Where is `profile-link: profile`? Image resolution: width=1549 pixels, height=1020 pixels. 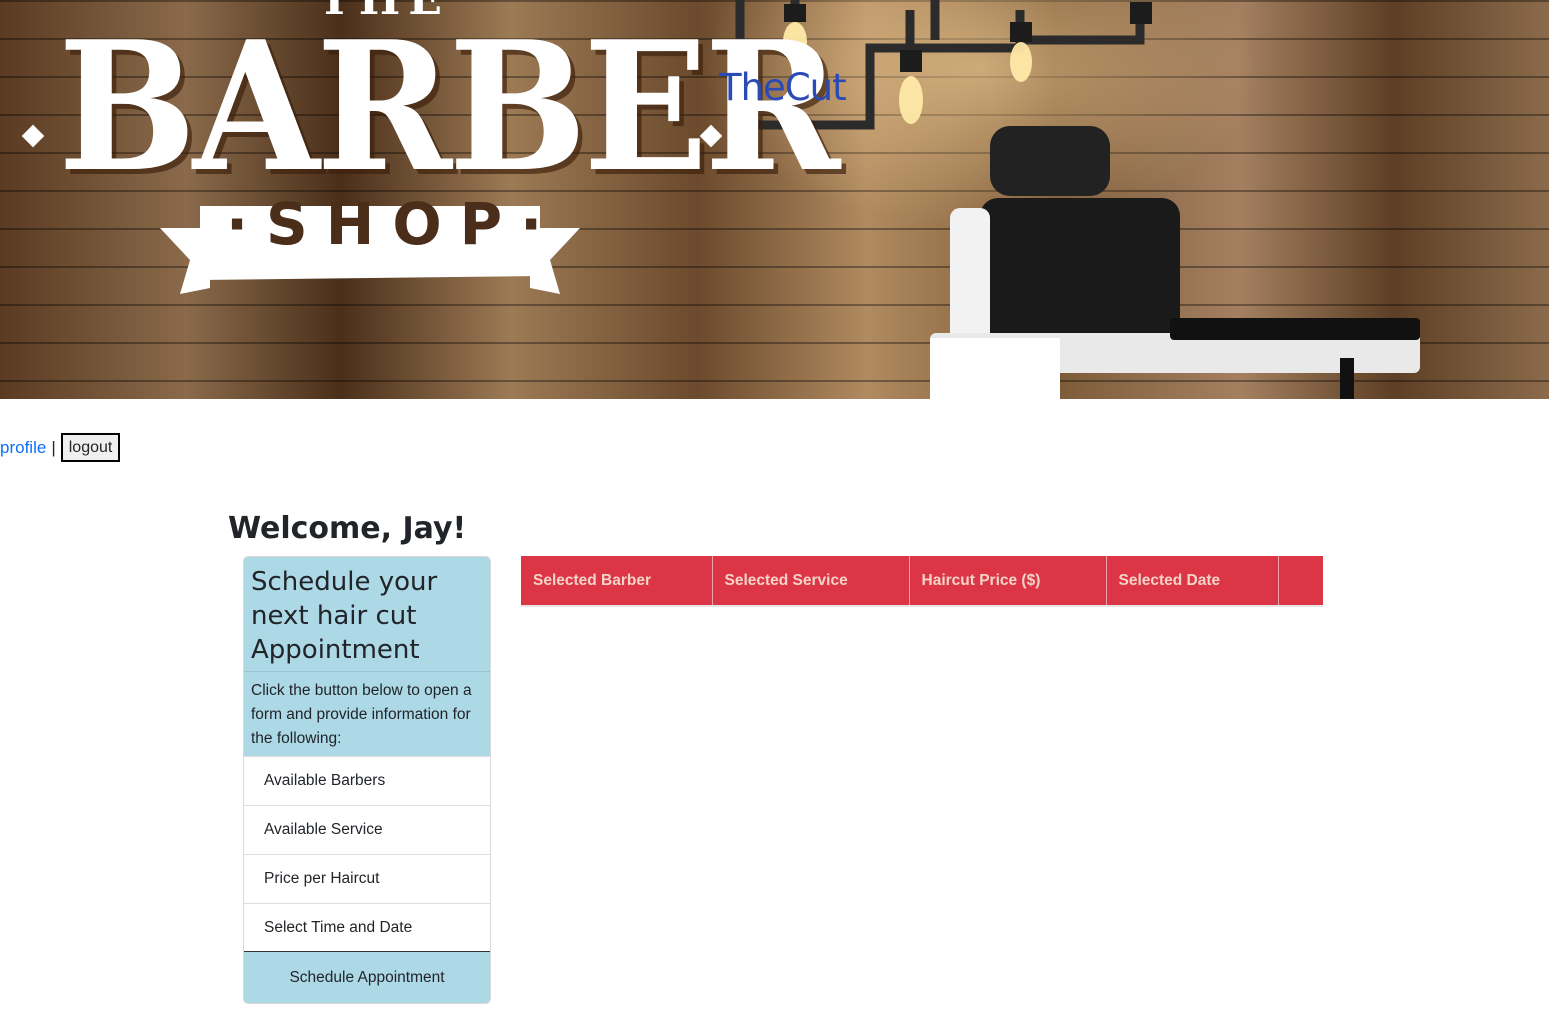 profile-link: profile is located at coordinates (23, 448).